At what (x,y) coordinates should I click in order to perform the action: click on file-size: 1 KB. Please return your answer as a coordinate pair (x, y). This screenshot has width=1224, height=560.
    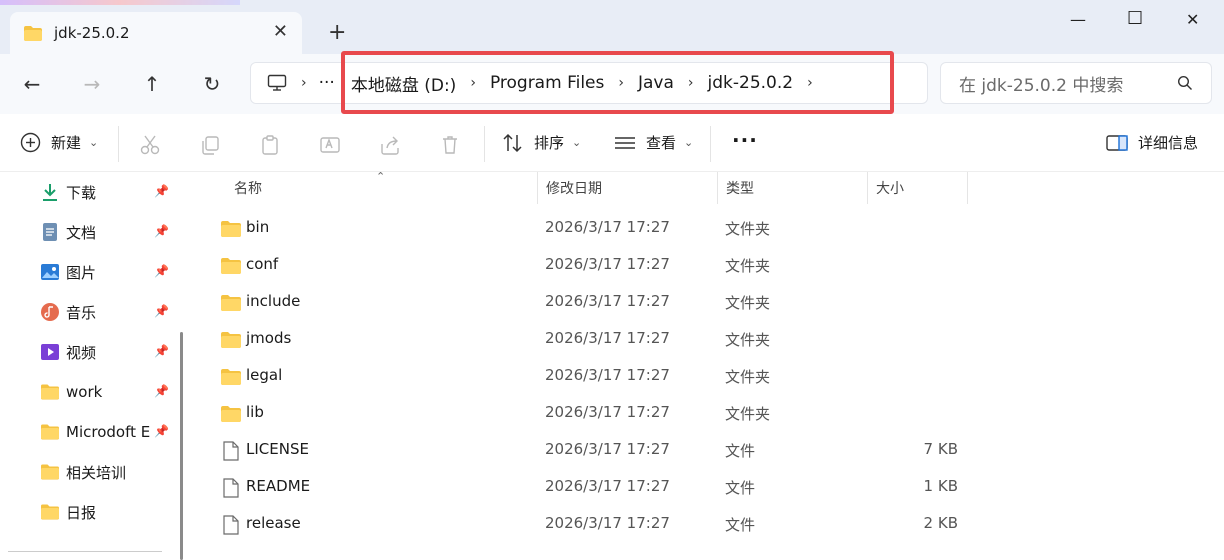
    Looking at the image, I should click on (940, 486).